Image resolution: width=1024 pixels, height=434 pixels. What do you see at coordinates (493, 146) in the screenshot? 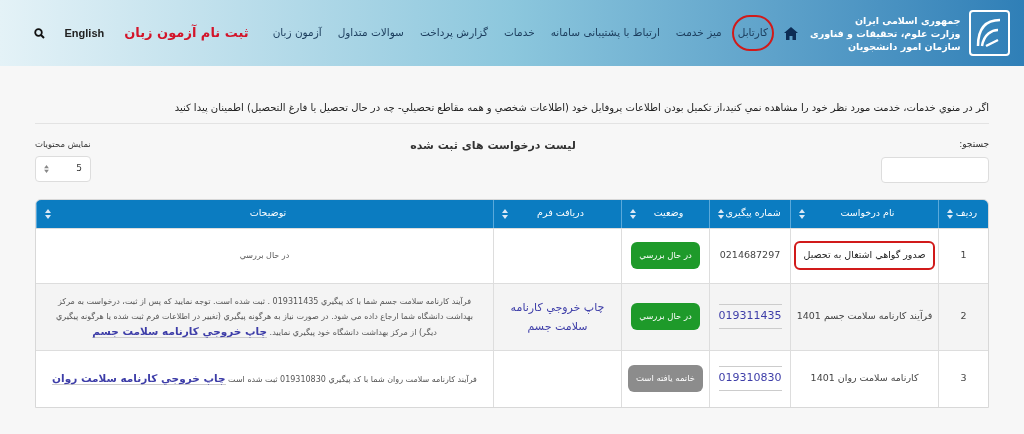
I see `list-title: ليست درخواست های ثبت شده` at bounding box center [493, 146].